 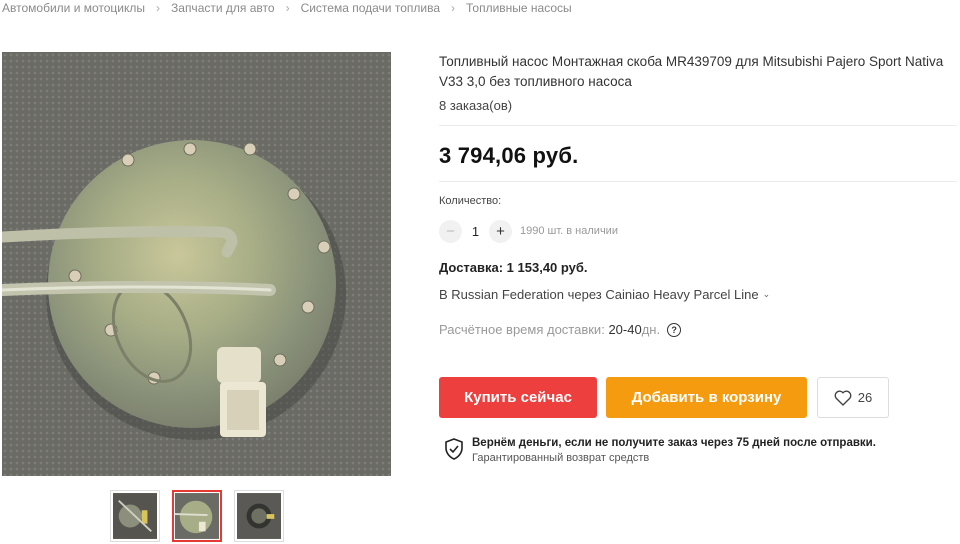 I want to click on purchase-actions: Купить сейчас Добавить в корзину 26, so click(x=664, y=397).